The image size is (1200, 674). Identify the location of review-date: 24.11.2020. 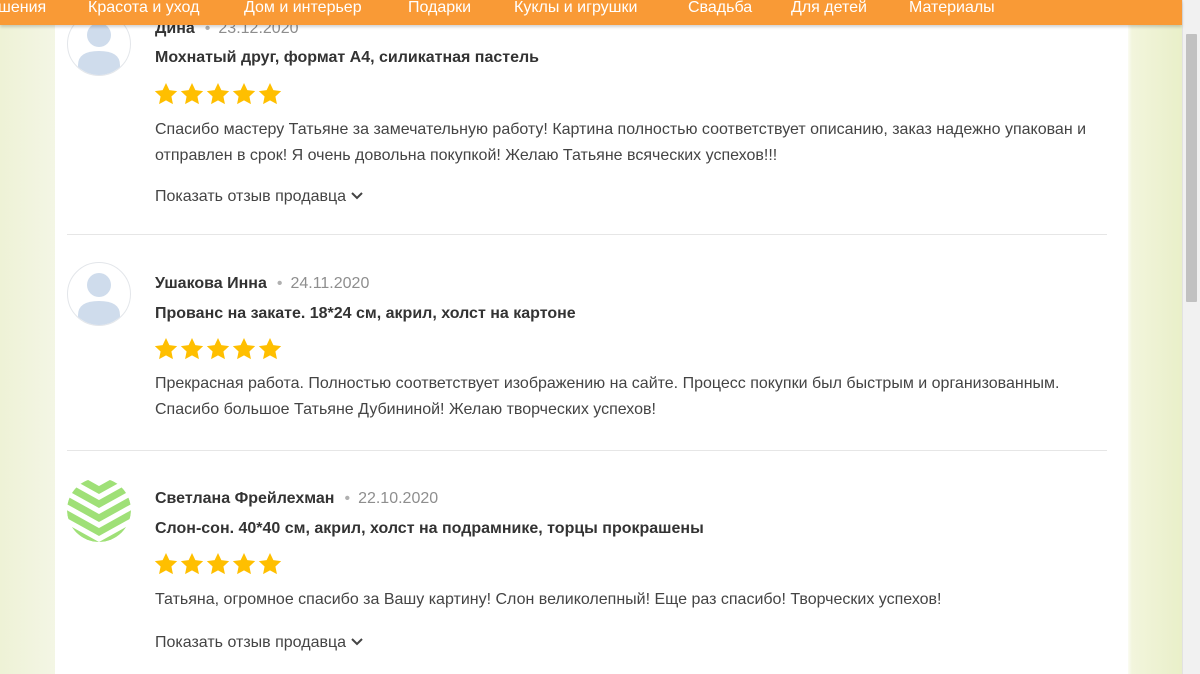
(330, 283).